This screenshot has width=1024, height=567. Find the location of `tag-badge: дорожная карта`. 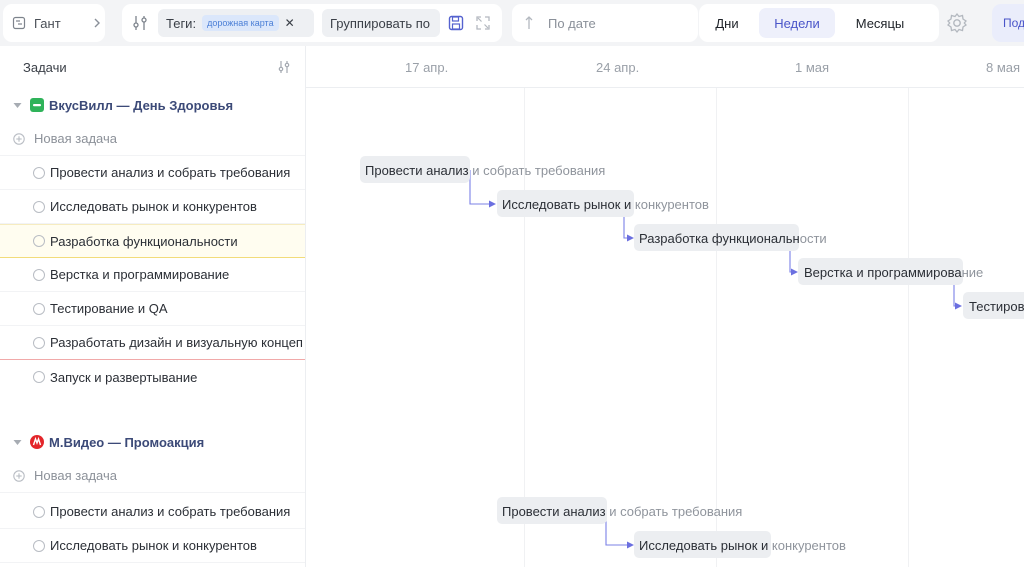

tag-badge: дорожная карта is located at coordinates (240, 23).